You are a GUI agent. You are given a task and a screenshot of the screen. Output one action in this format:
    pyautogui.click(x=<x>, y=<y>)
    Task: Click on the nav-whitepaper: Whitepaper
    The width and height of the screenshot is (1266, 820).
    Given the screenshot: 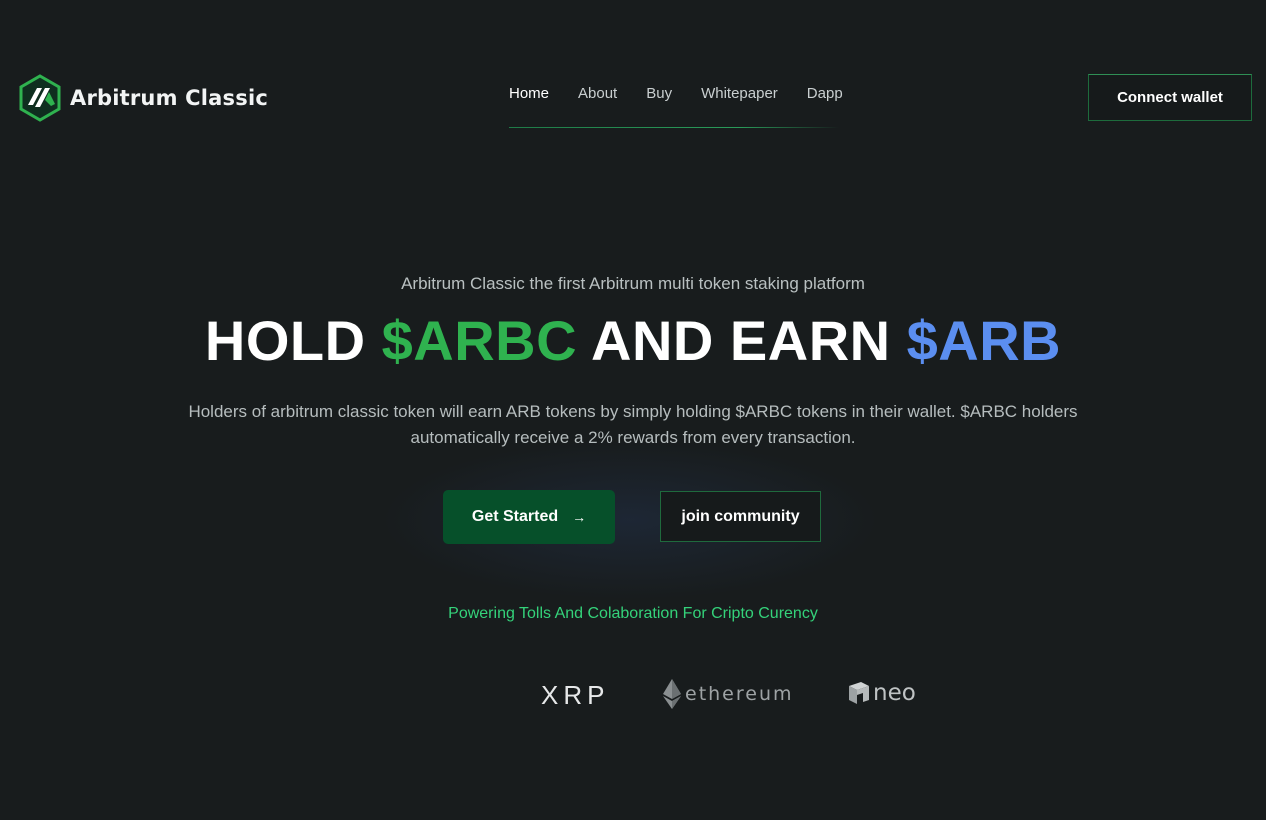 What is the action you would take?
    pyautogui.click(x=739, y=93)
    